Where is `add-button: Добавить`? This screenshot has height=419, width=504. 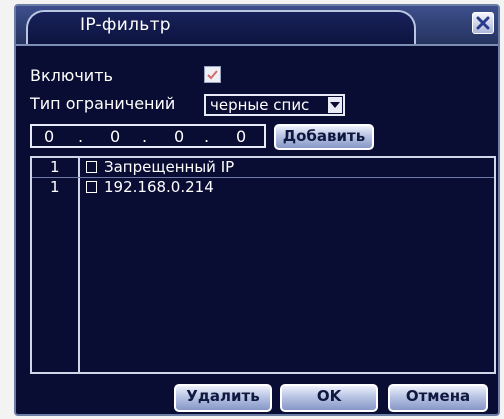 add-button: Добавить is located at coordinates (324, 137).